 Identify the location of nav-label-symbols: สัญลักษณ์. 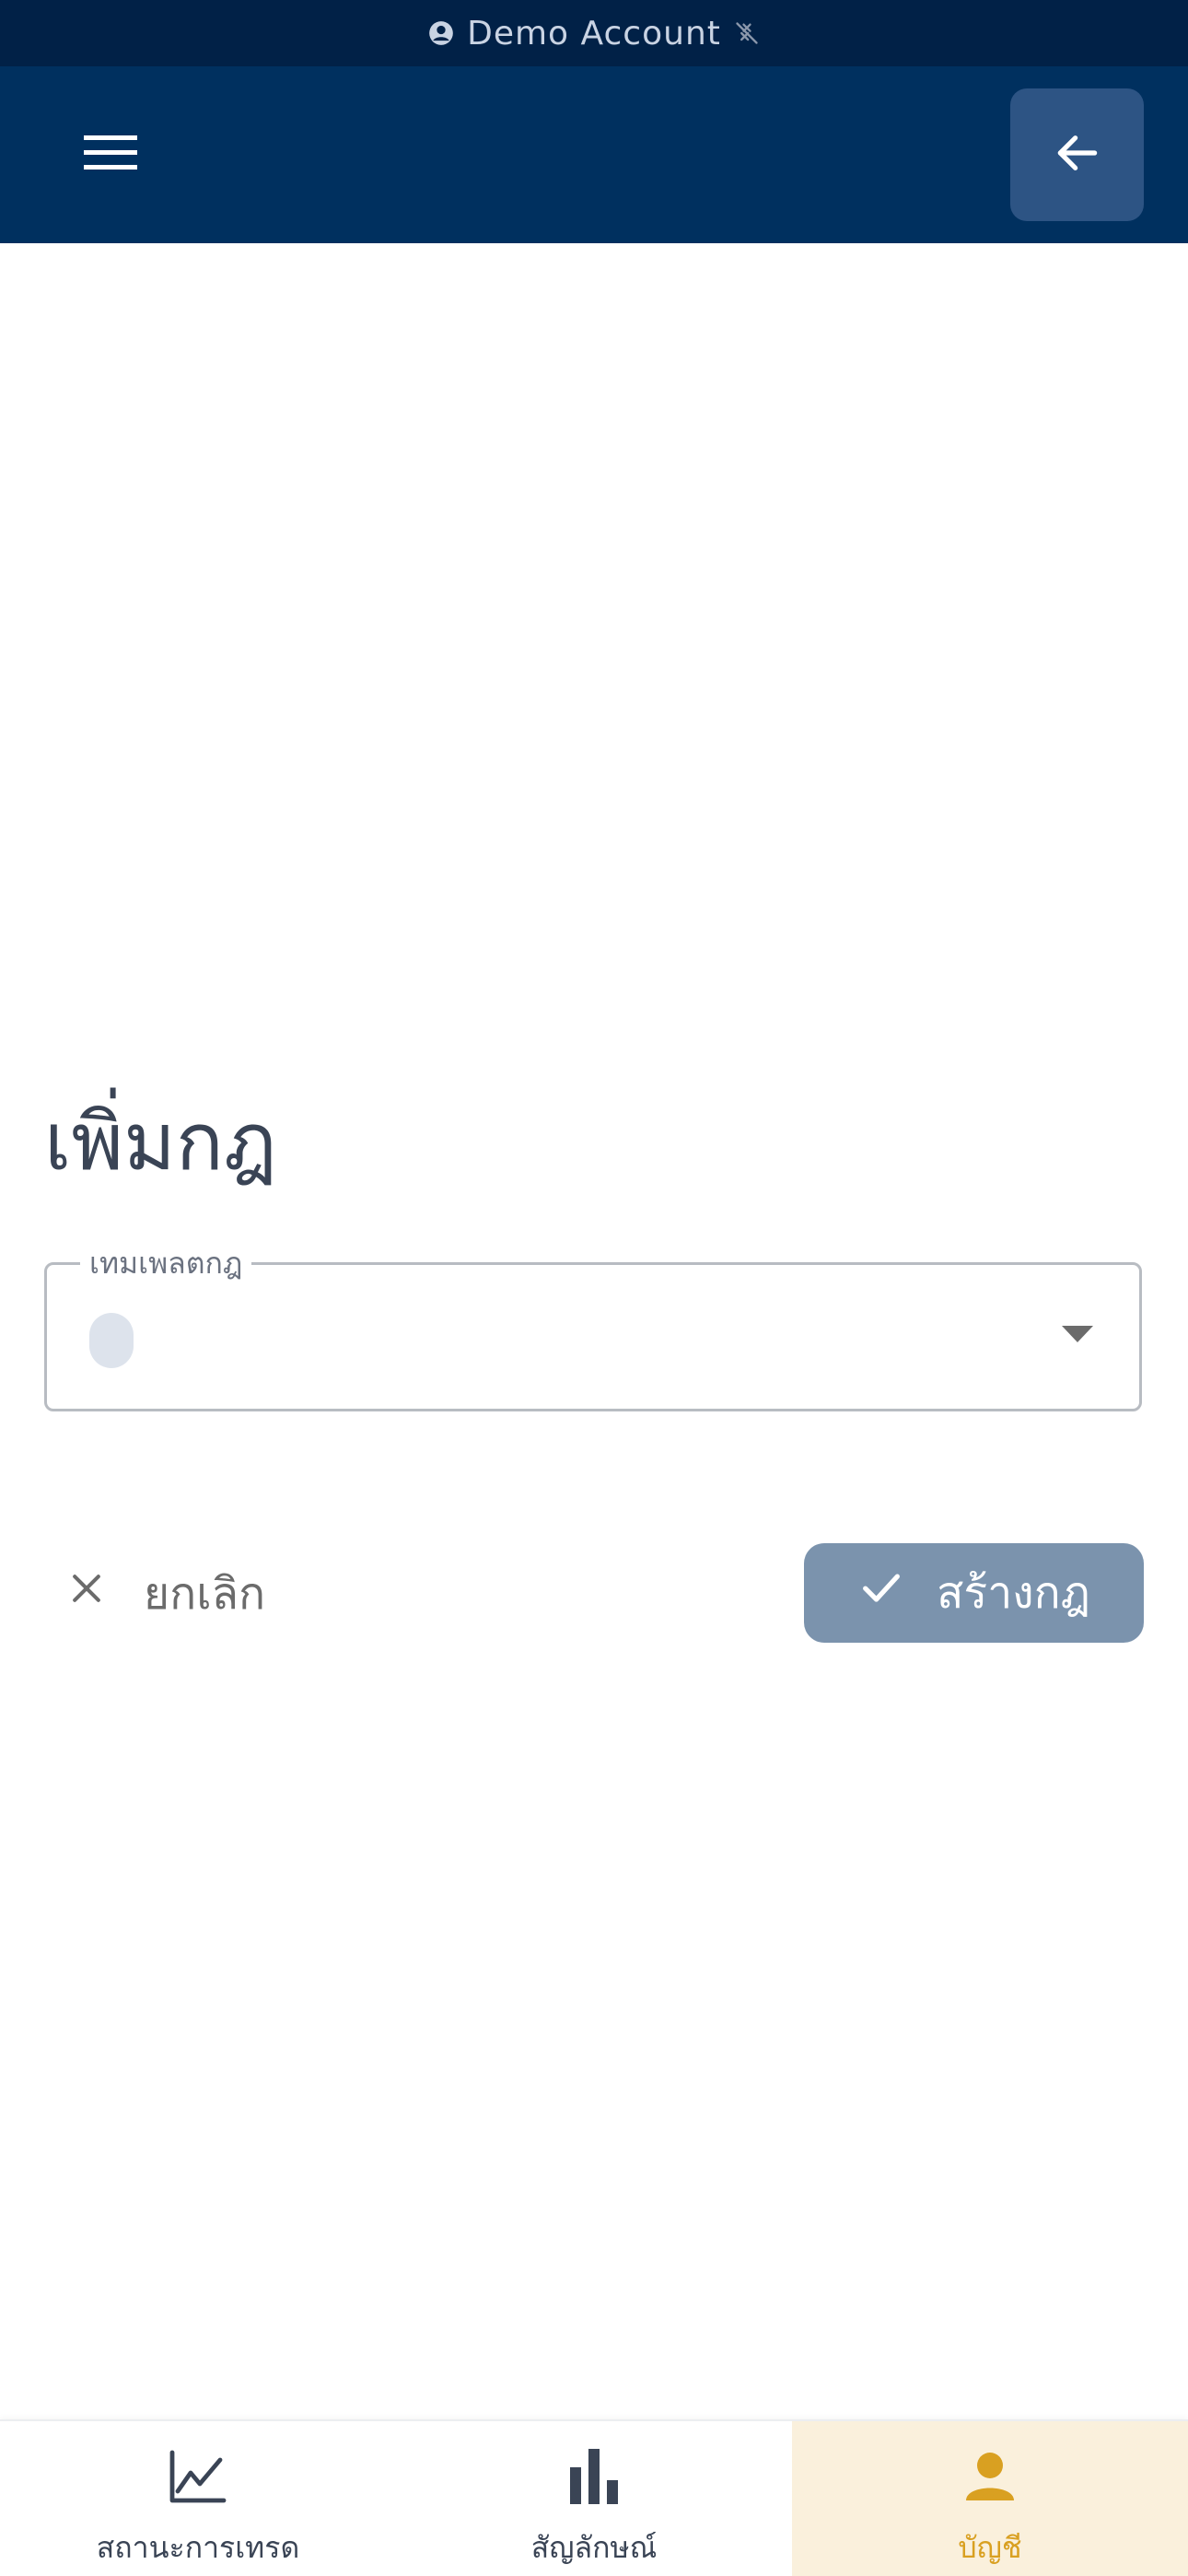
(594, 2547).